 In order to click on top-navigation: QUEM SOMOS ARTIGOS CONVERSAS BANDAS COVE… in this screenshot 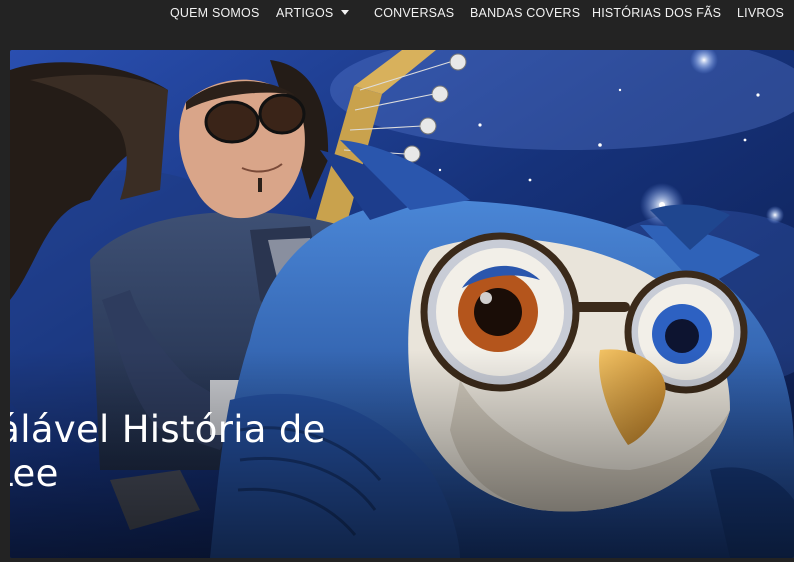, I will do `click(397, 22)`.